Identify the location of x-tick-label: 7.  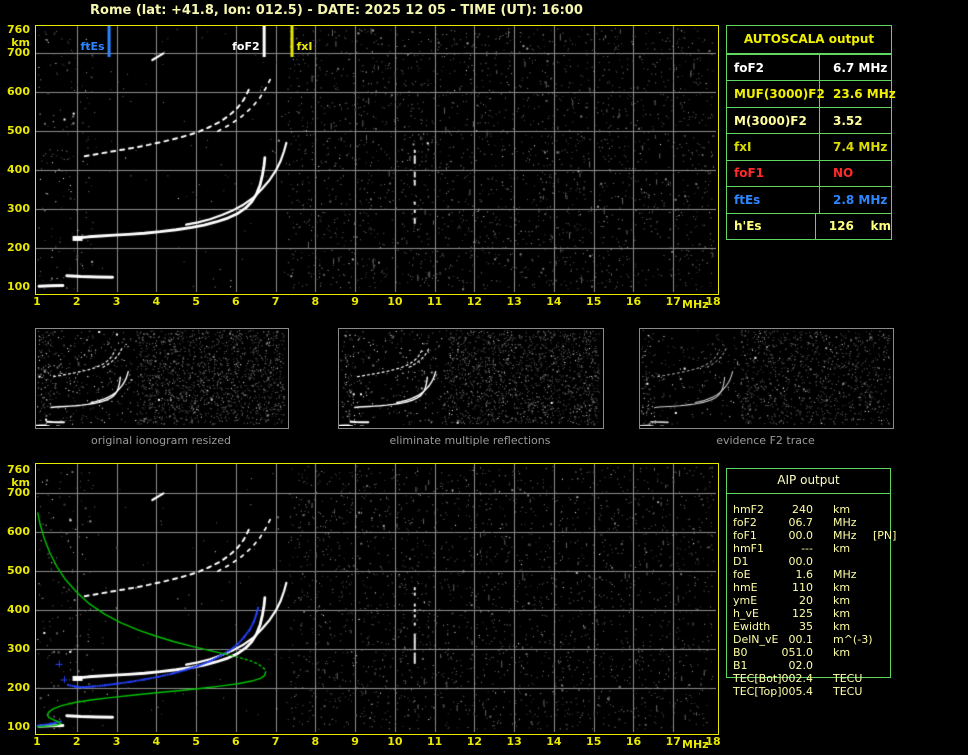
(275, 301).